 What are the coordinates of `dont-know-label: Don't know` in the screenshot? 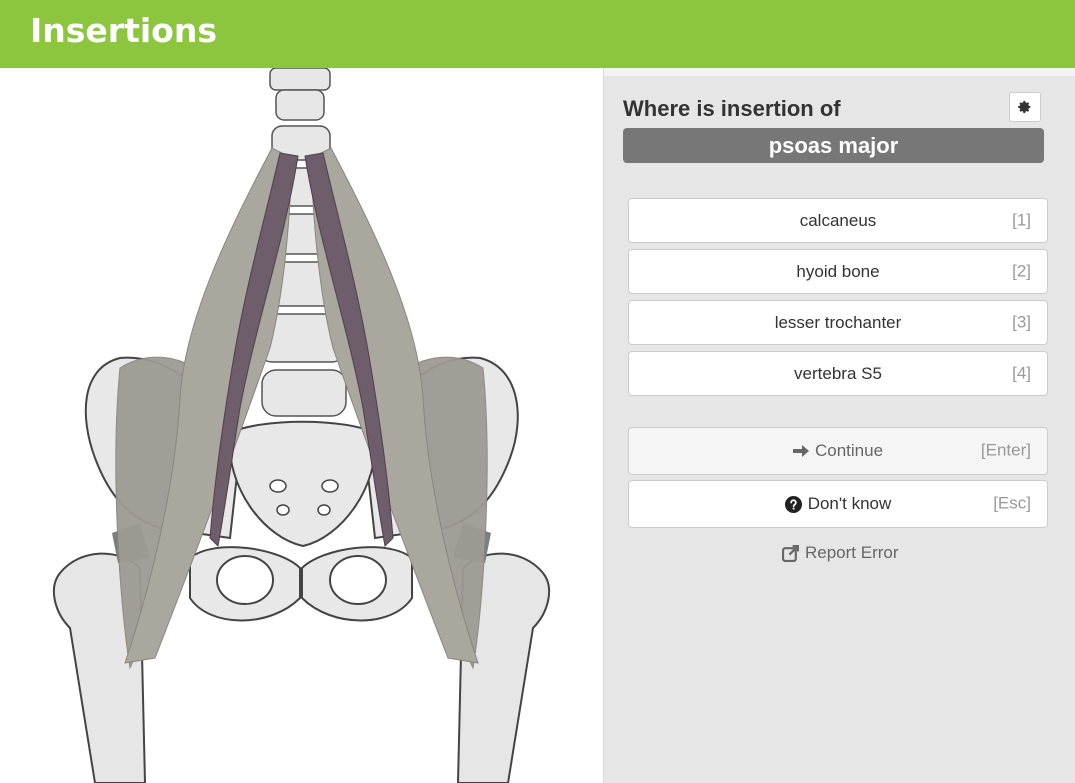 It's located at (849, 503).